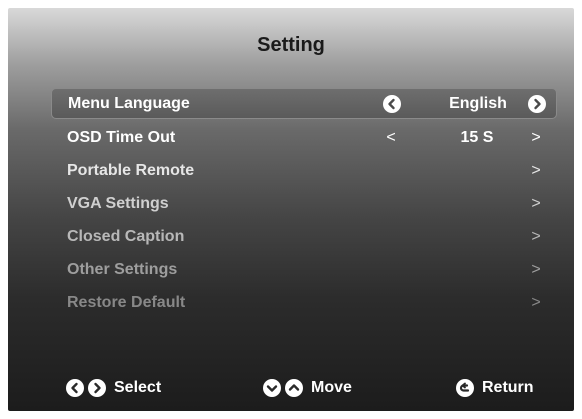  I want to click on menu-item-label: Restore Default, so click(126, 302).